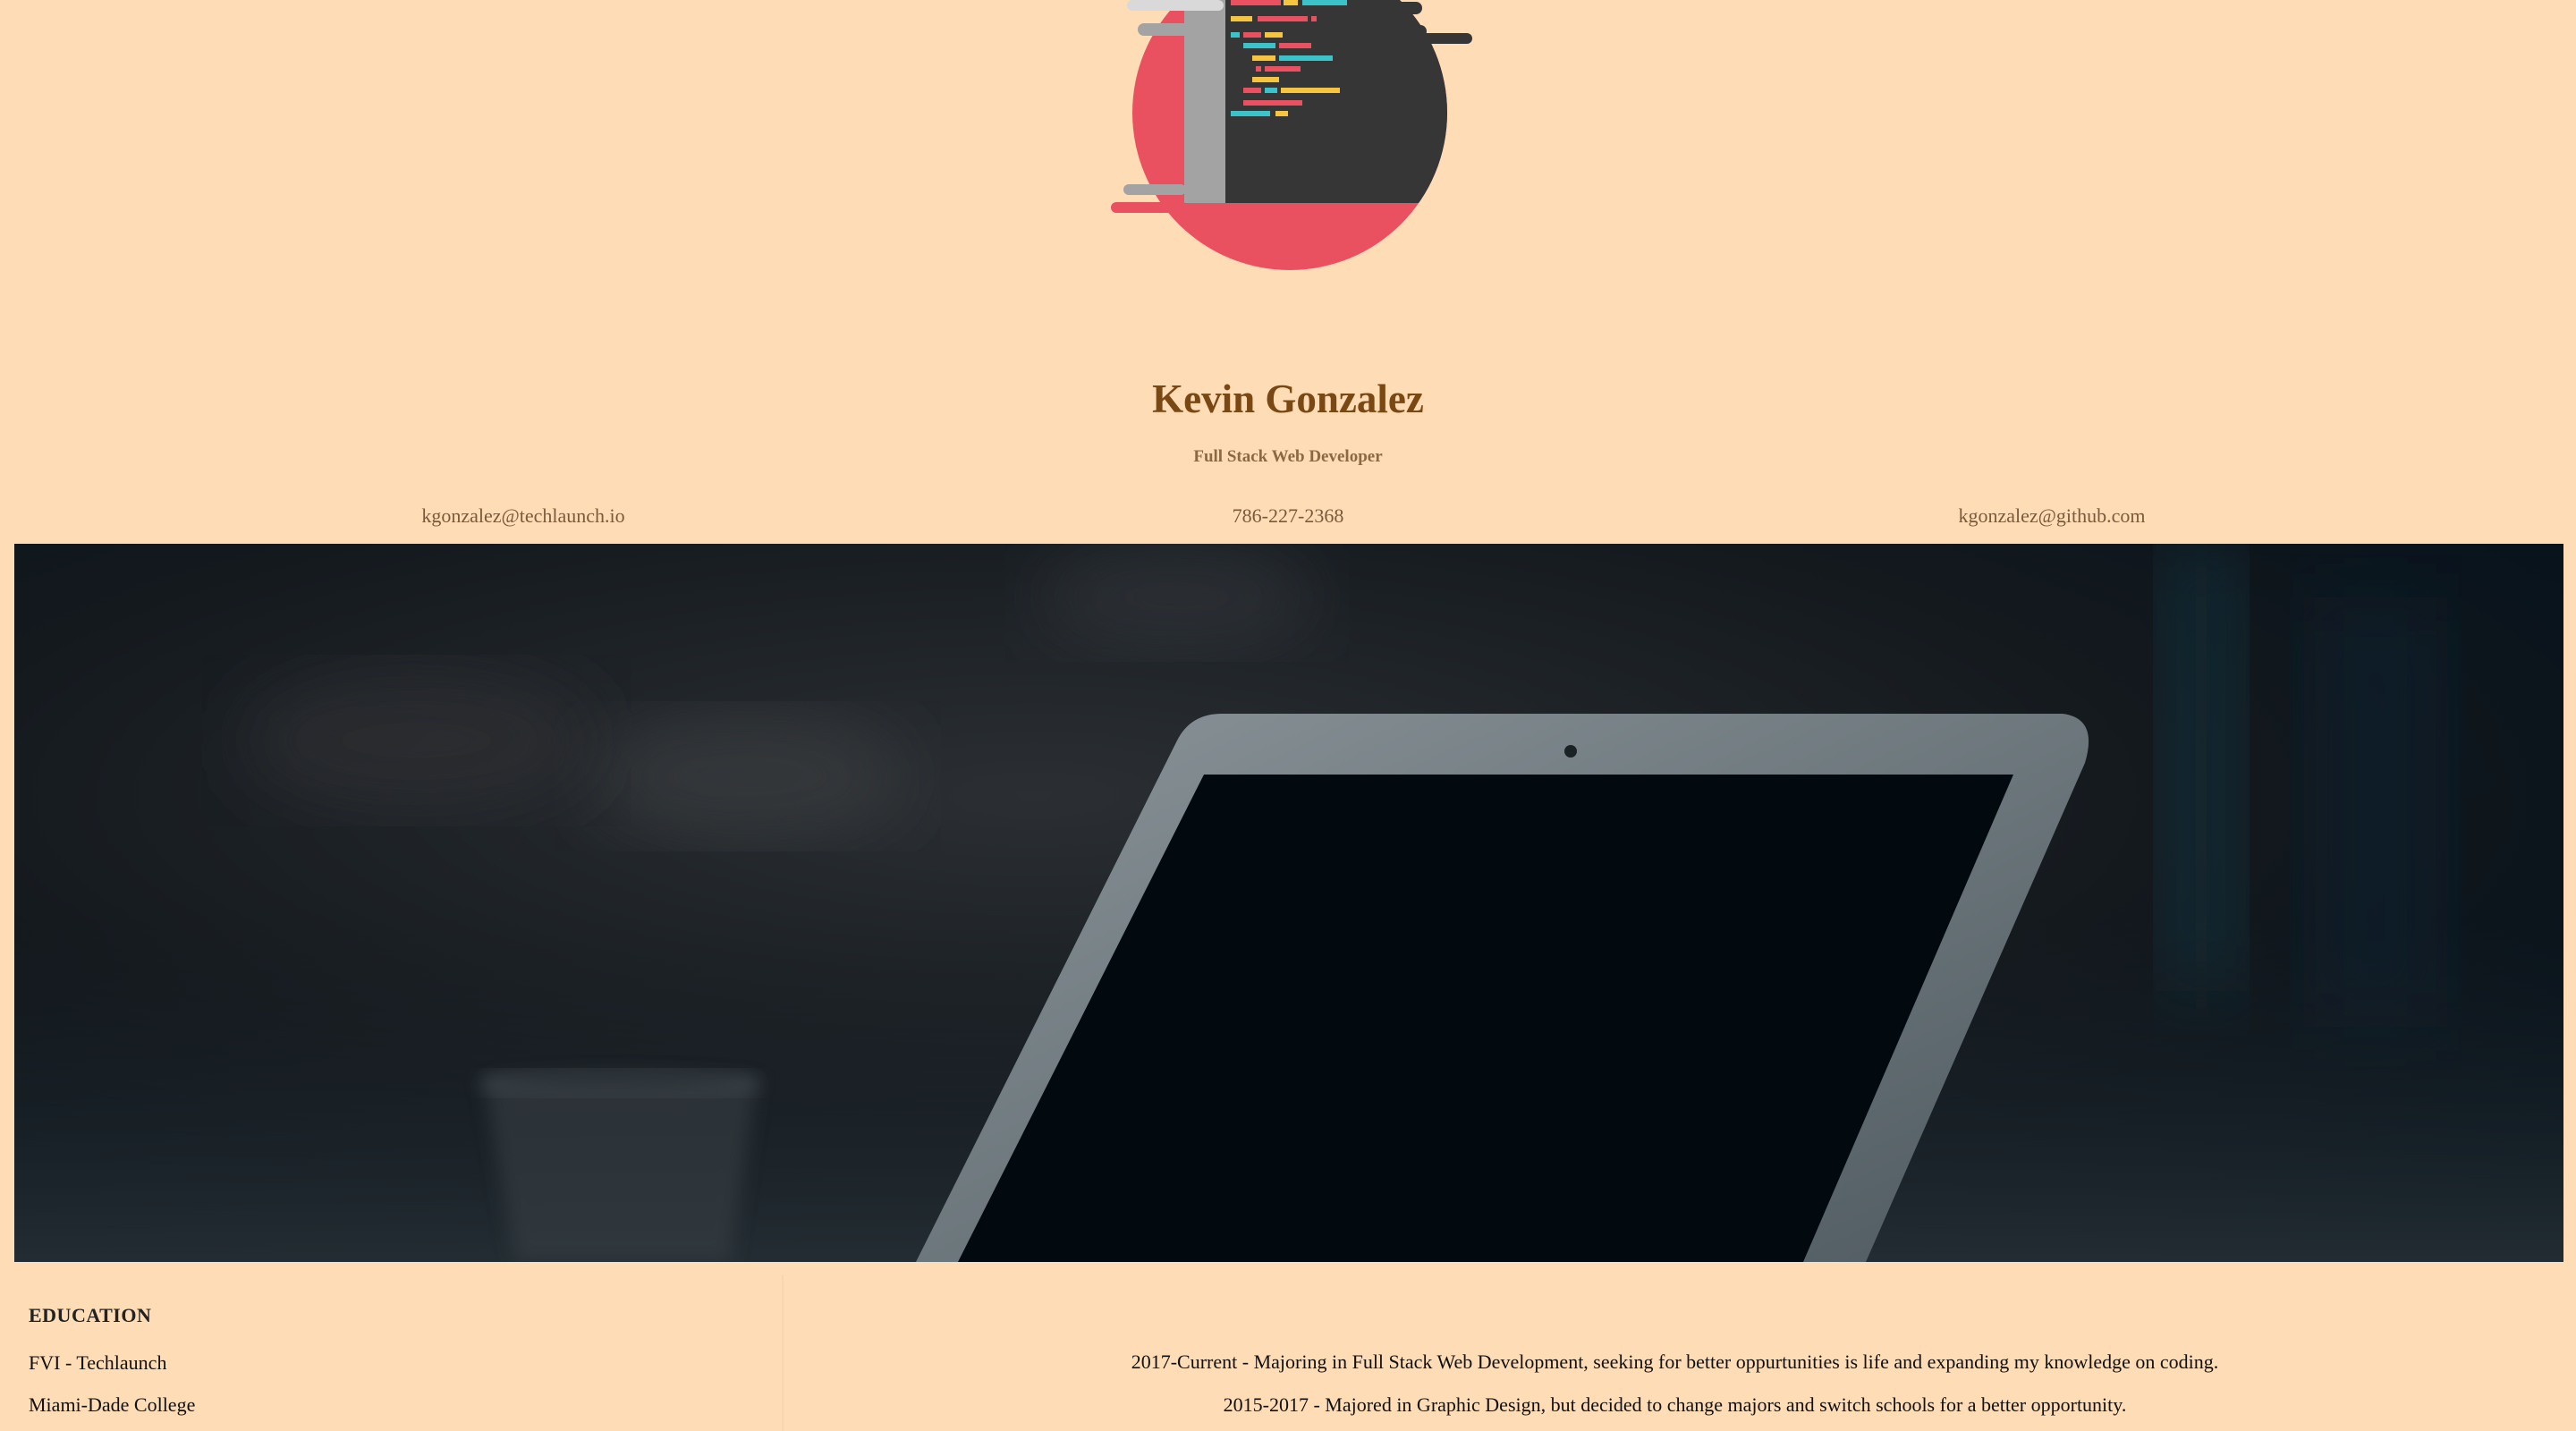  Describe the element at coordinates (1288, 139) in the screenshot. I see `code-editor-logo-icon` at that location.